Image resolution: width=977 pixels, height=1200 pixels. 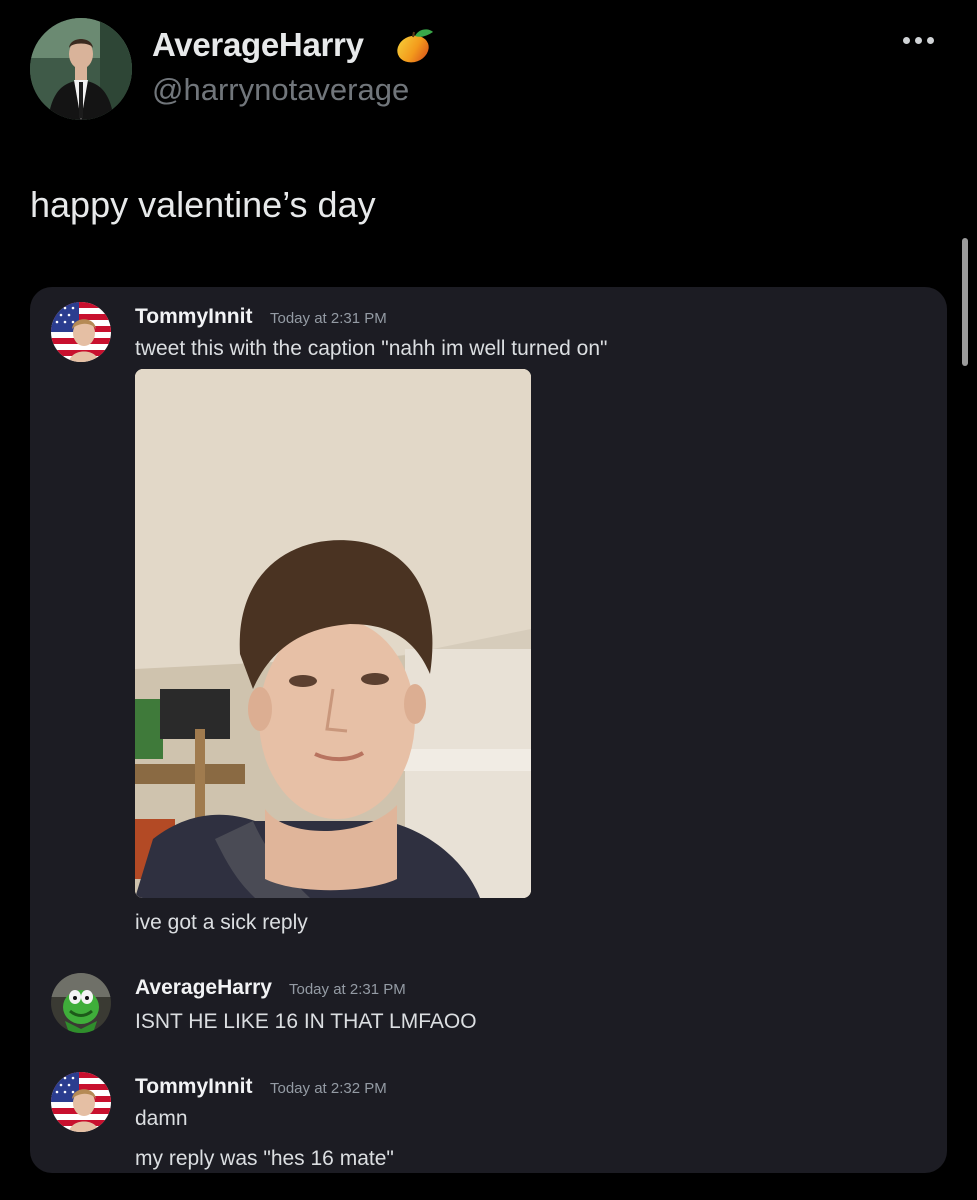 What do you see at coordinates (221, 922) in the screenshot?
I see `message-text: ive got a sick reply` at bounding box center [221, 922].